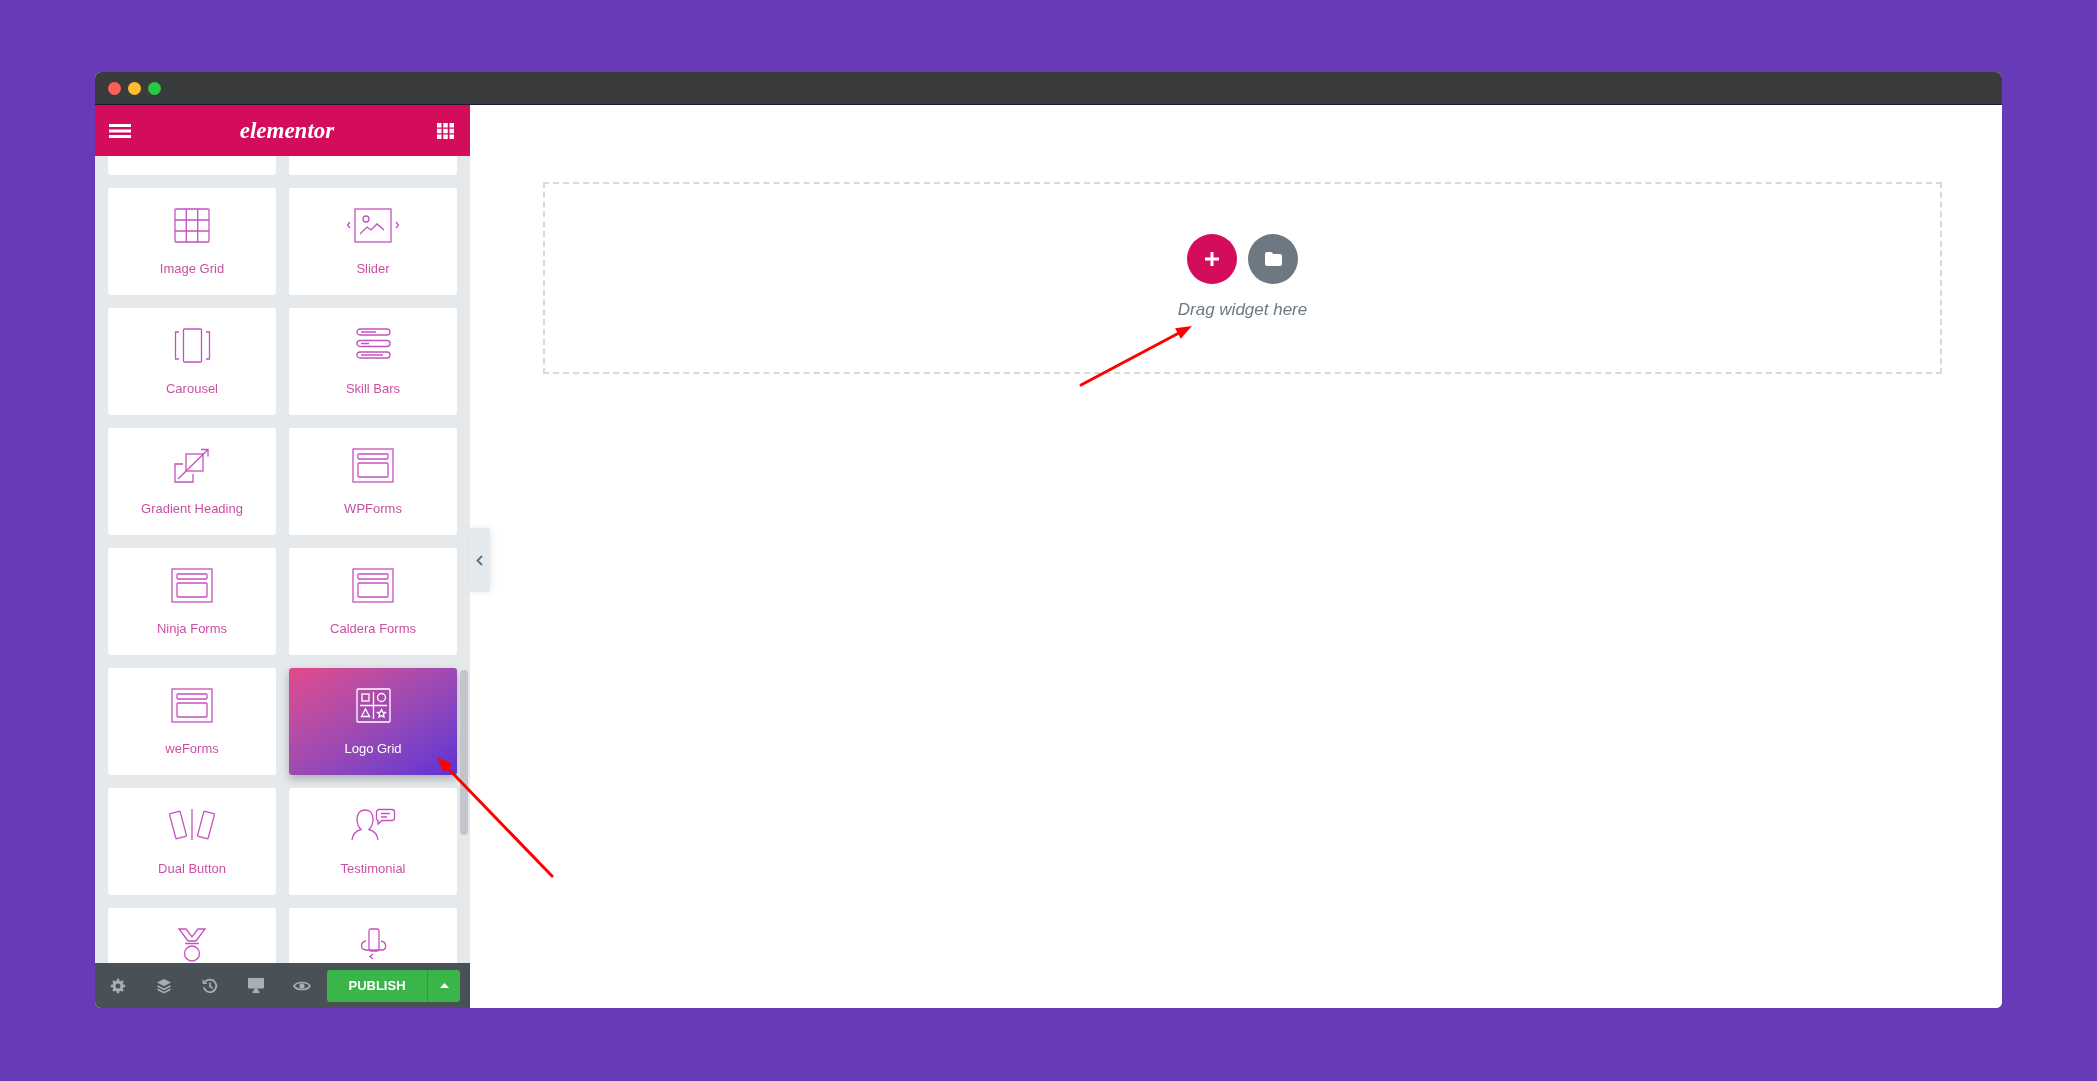 The width and height of the screenshot is (2097, 1081). What do you see at coordinates (373, 343) in the screenshot?
I see `bars-icon` at bounding box center [373, 343].